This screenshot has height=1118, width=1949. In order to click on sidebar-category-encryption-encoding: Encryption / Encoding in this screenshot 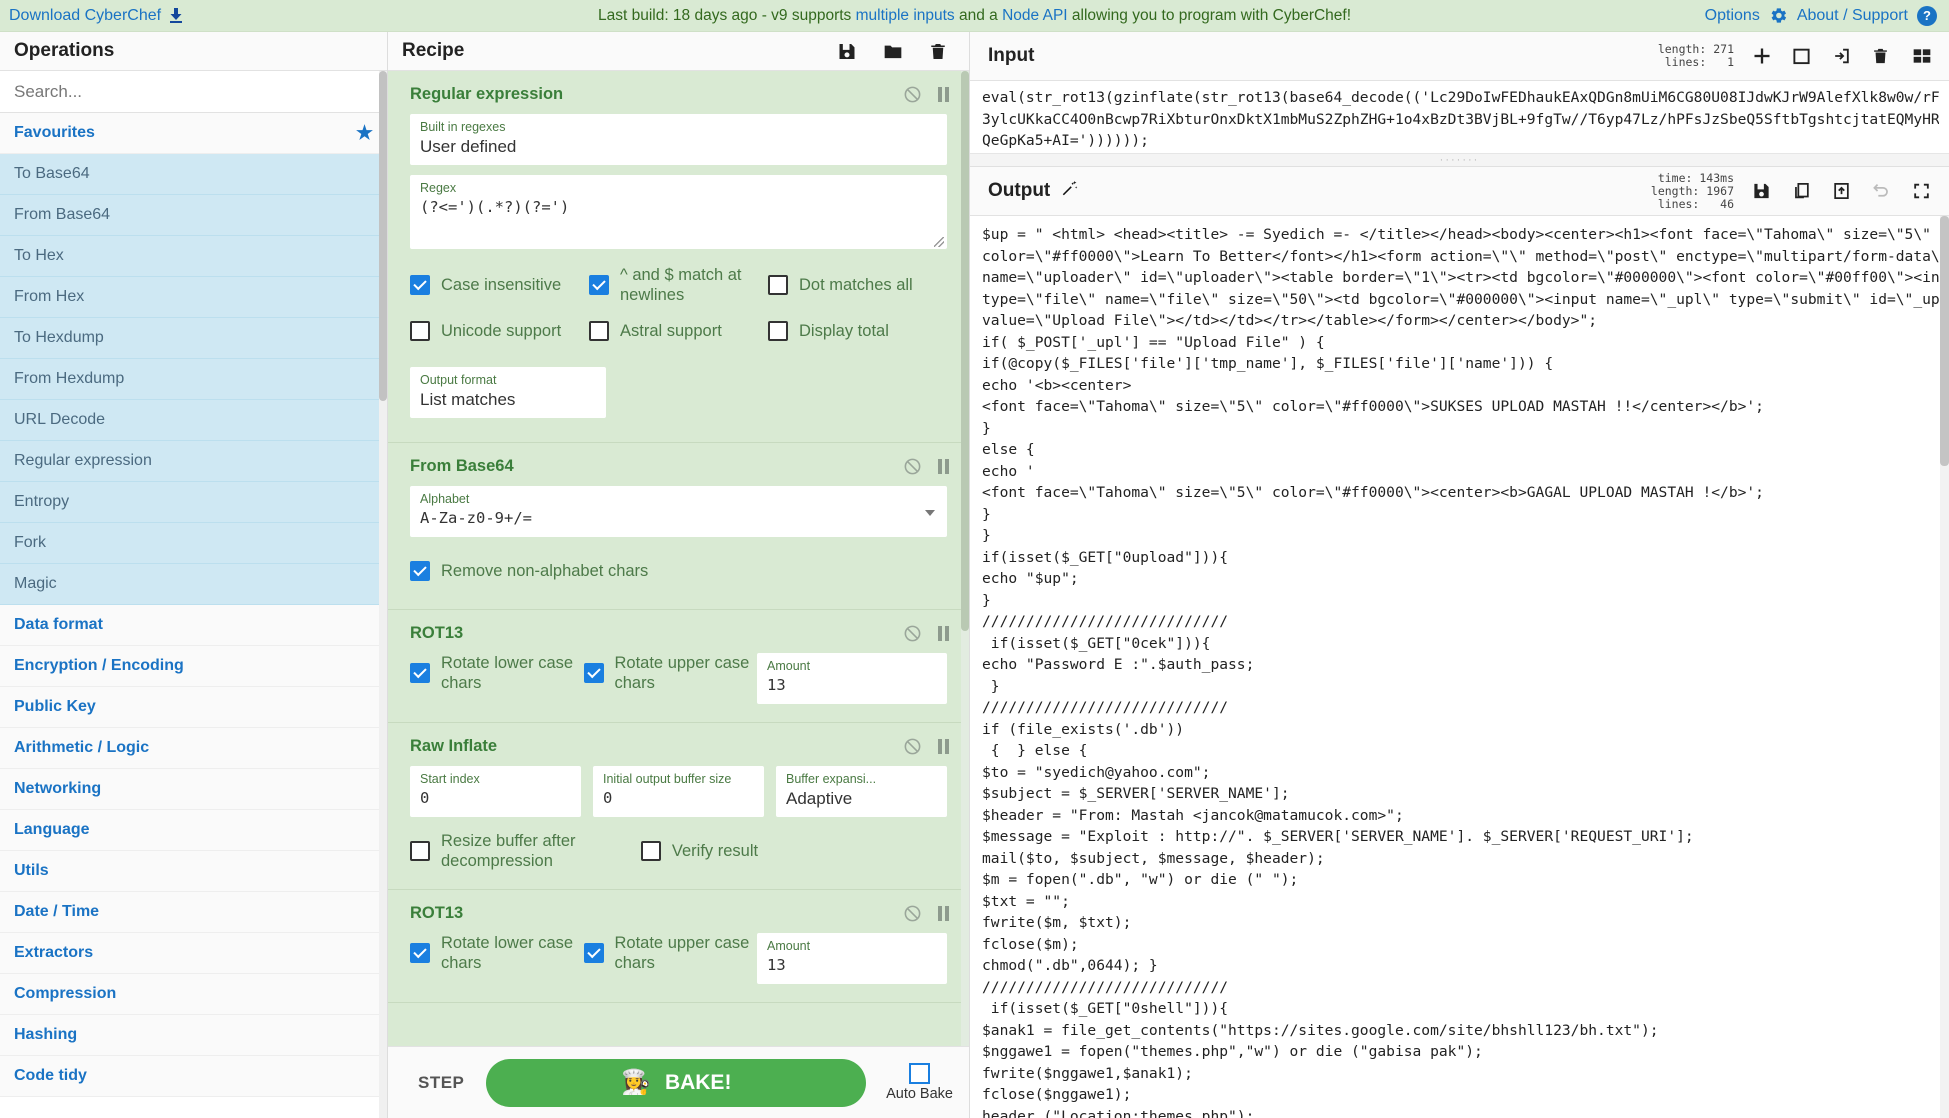, I will do `click(193, 666)`.